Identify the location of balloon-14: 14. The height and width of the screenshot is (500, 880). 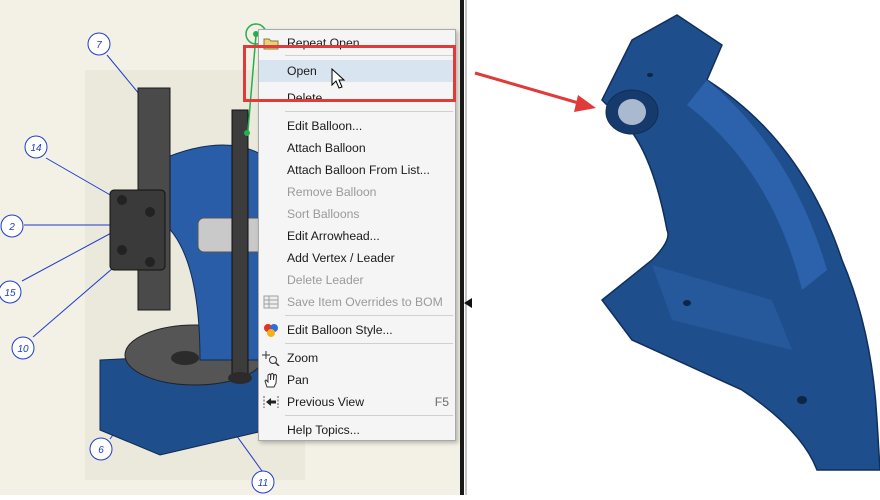
(36, 147).